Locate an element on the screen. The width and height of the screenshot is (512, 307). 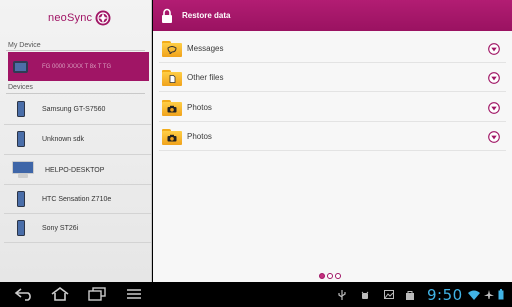
wifi-icon is located at coordinates (474, 295).